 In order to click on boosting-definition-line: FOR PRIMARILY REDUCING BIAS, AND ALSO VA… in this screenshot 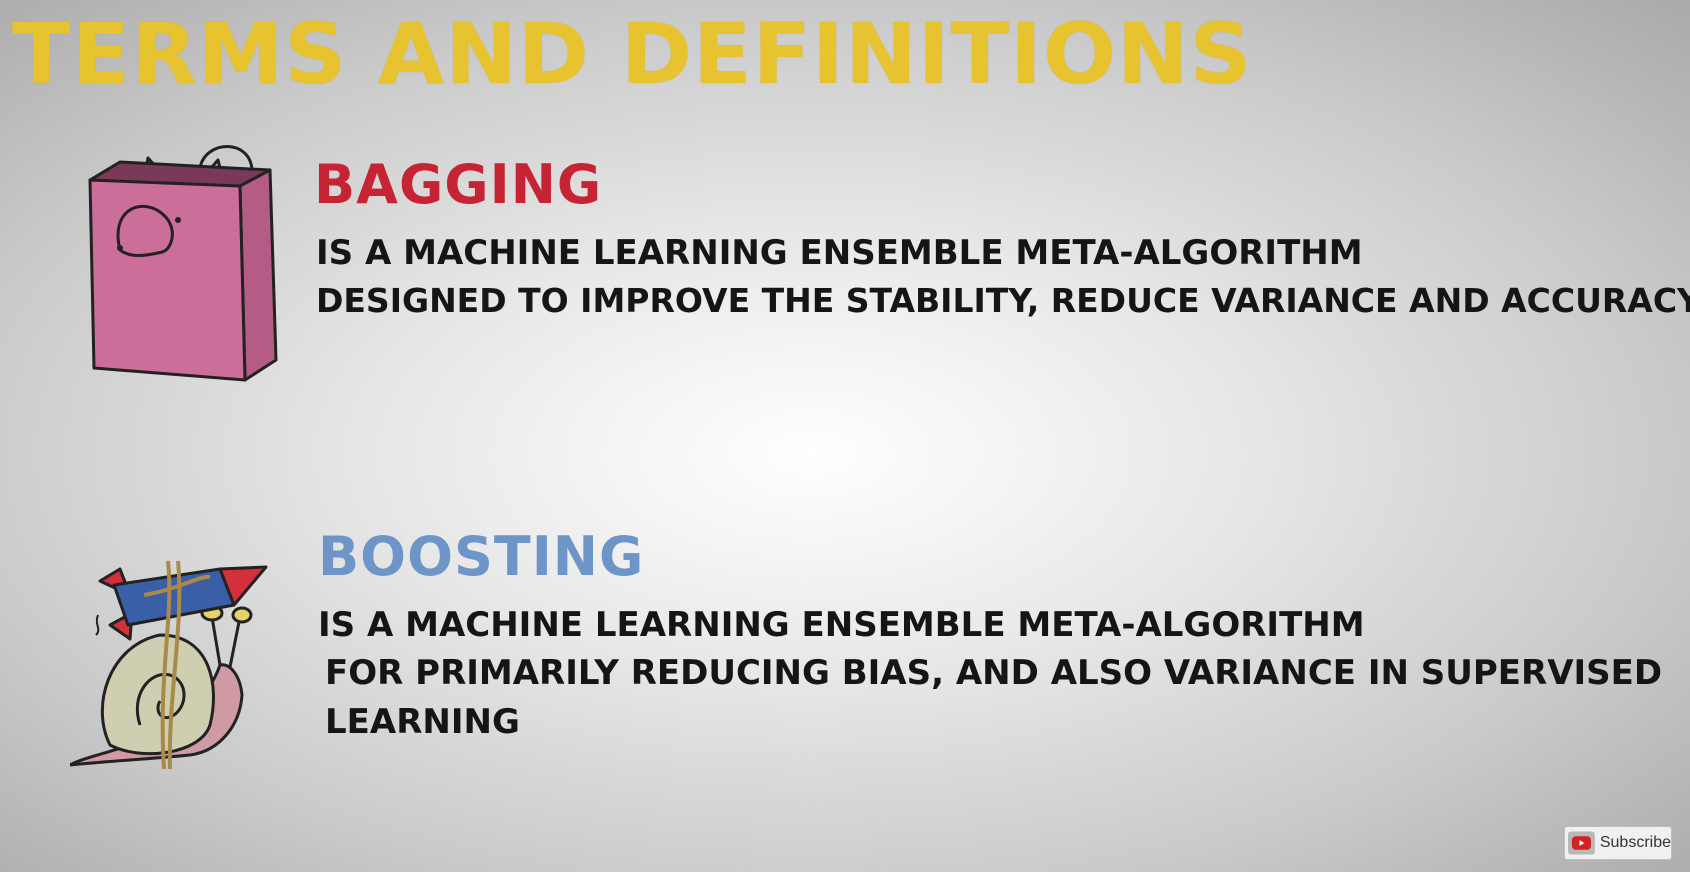, I will do `click(994, 673)`.